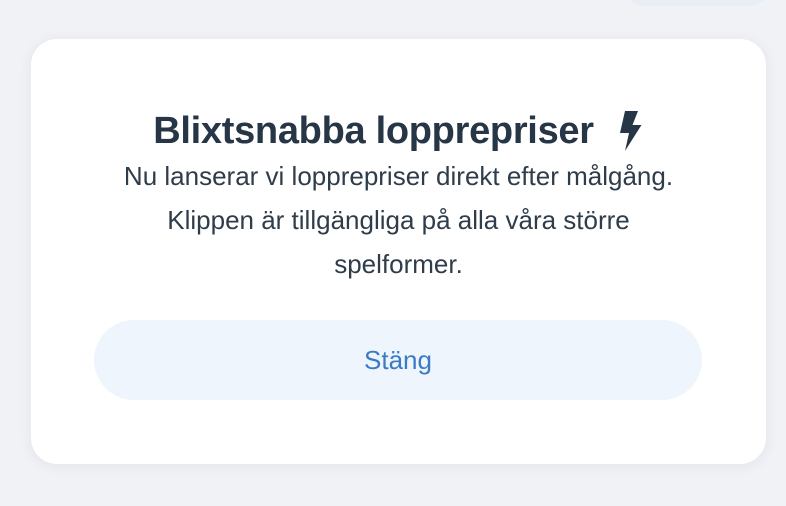 This screenshot has height=506, width=786. What do you see at coordinates (373, 130) in the screenshot?
I see `modal-title: Blixtsnabba lopprepriser` at bounding box center [373, 130].